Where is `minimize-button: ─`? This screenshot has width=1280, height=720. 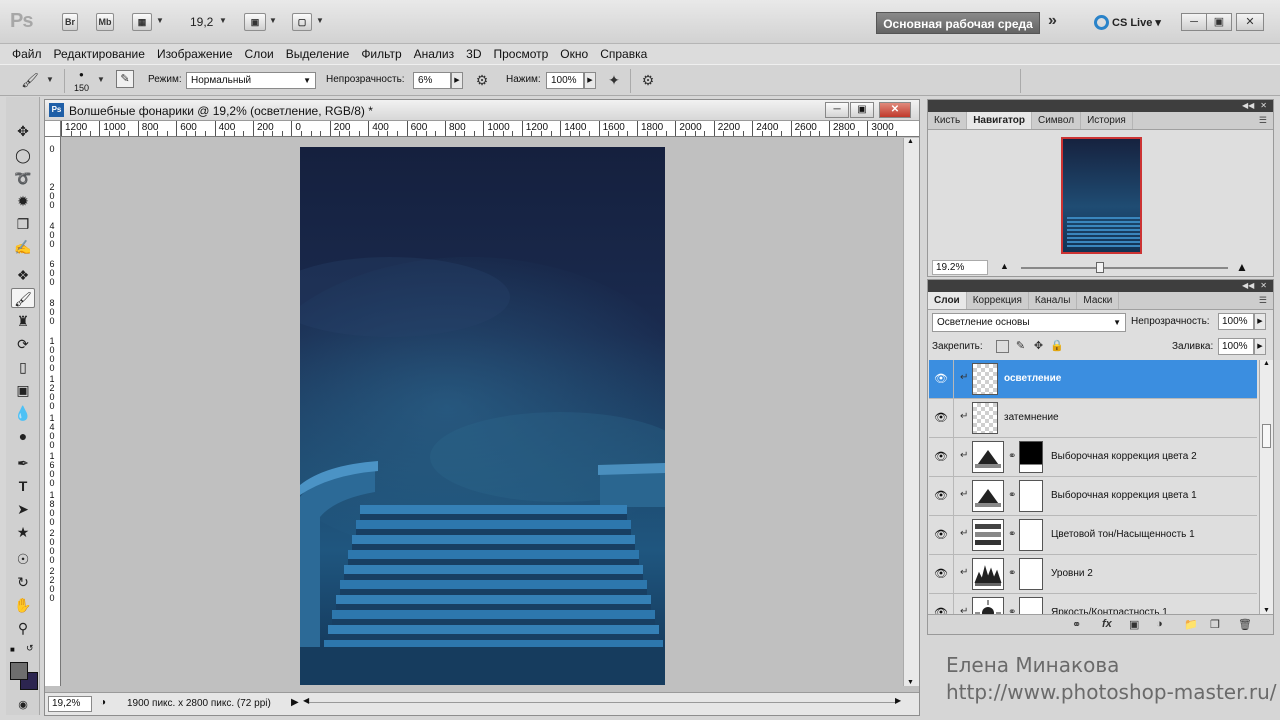 minimize-button: ─ is located at coordinates (1194, 22).